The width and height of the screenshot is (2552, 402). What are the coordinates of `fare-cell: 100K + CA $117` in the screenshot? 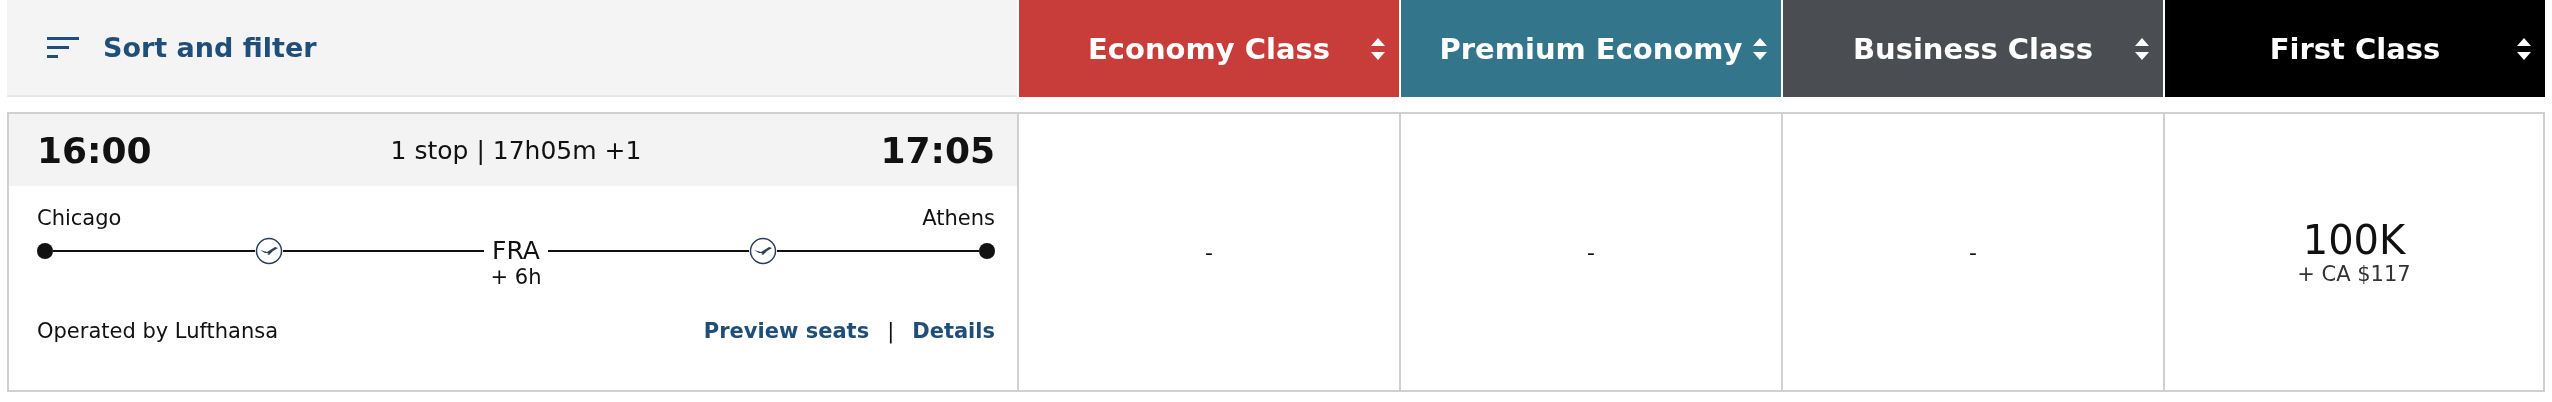 It's located at (2354, 252).